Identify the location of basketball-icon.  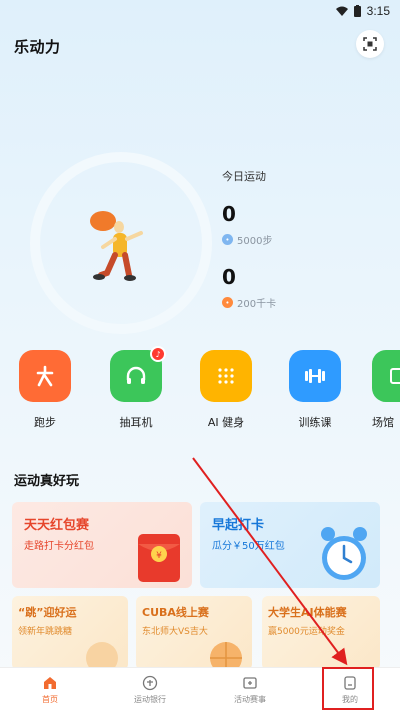
(226, 656).